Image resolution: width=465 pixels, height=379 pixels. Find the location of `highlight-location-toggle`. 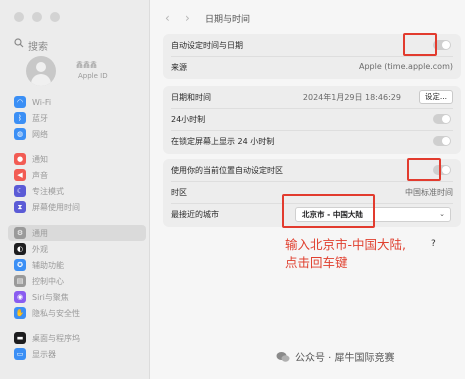

highlight-location-toggle is located at coordinates (424, 169).